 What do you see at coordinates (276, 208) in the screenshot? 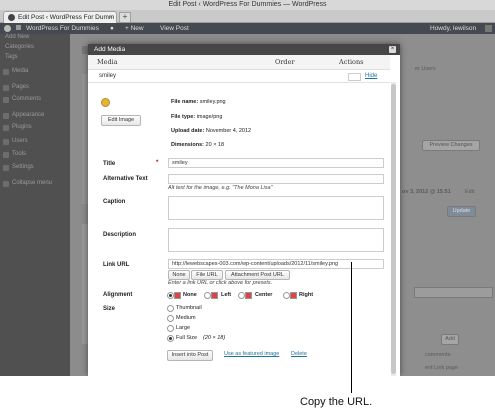
I see `caption-field` at bounding box center [276, 208].